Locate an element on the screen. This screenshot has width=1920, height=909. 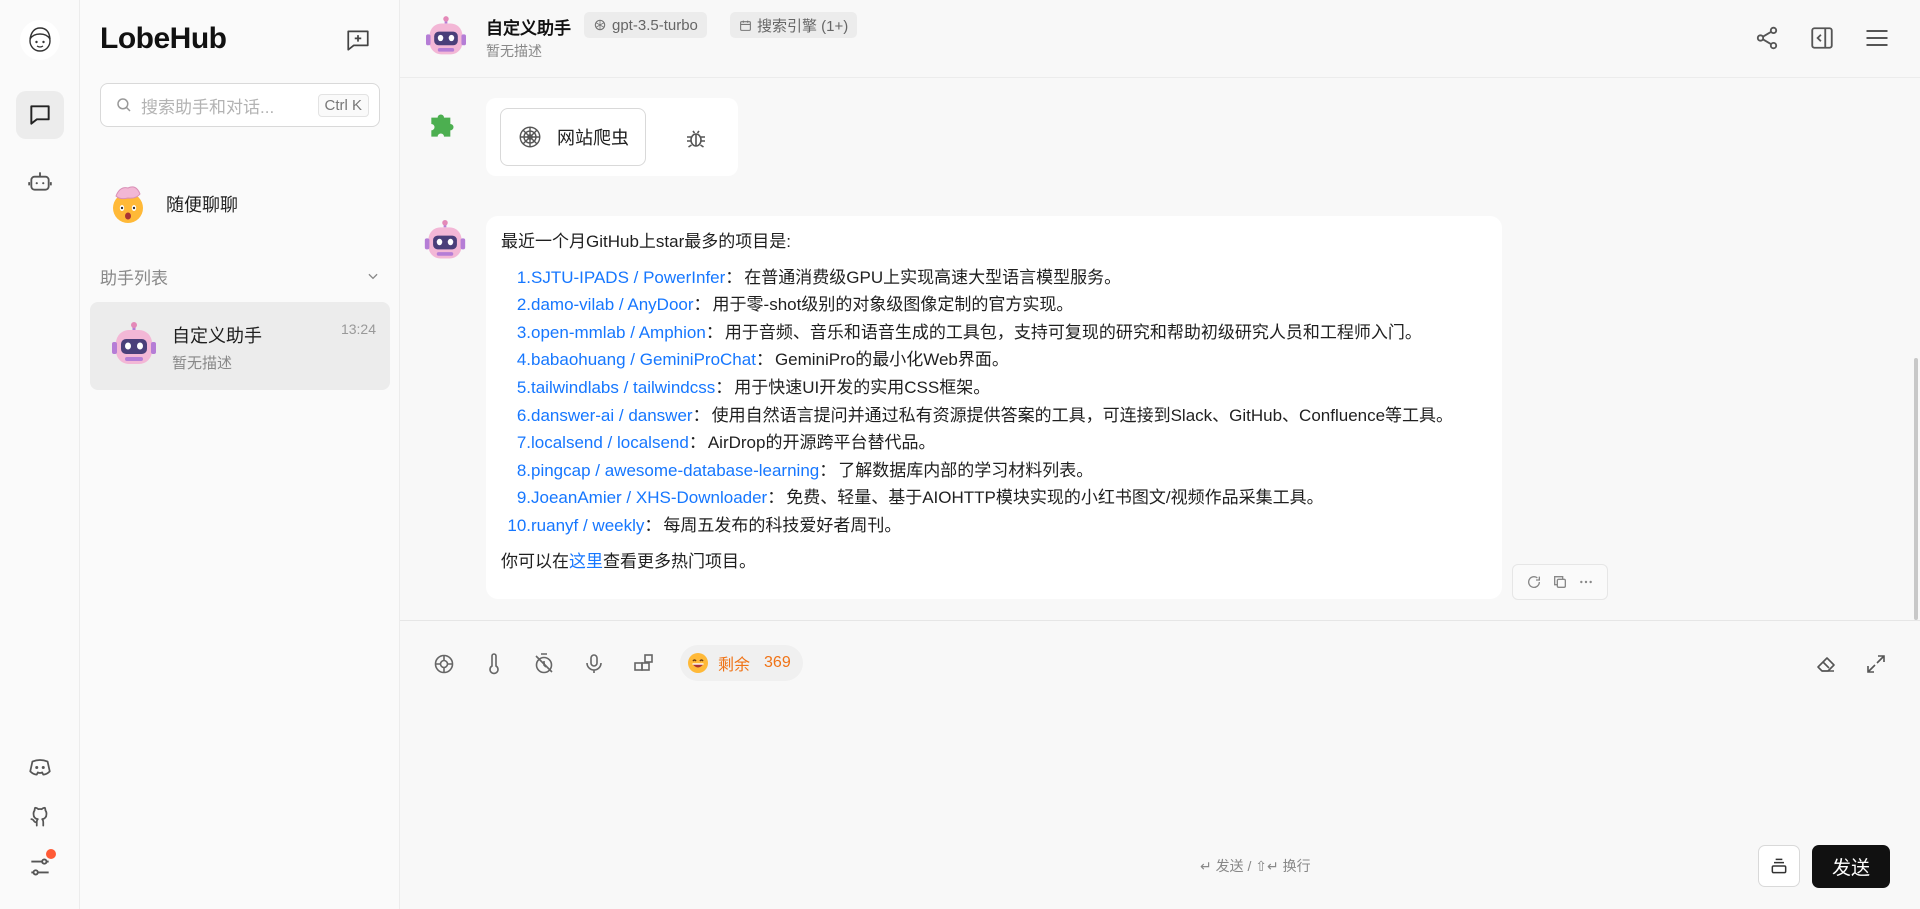
inbox-session: 随便聊聊 is located at coordinates (240, 204).